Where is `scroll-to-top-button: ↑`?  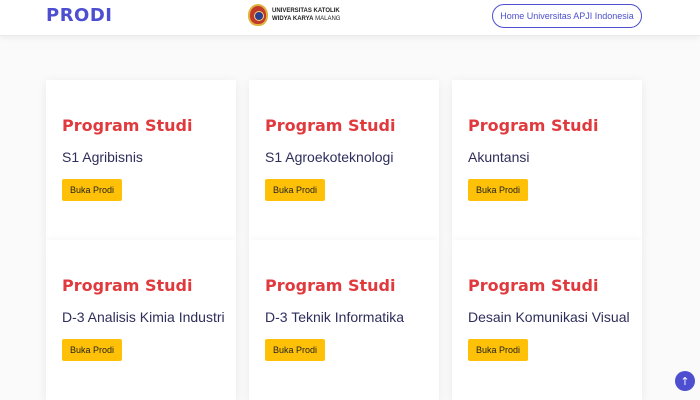
scroll-to-top-button: ↑ is located at coordinates (685, 381).